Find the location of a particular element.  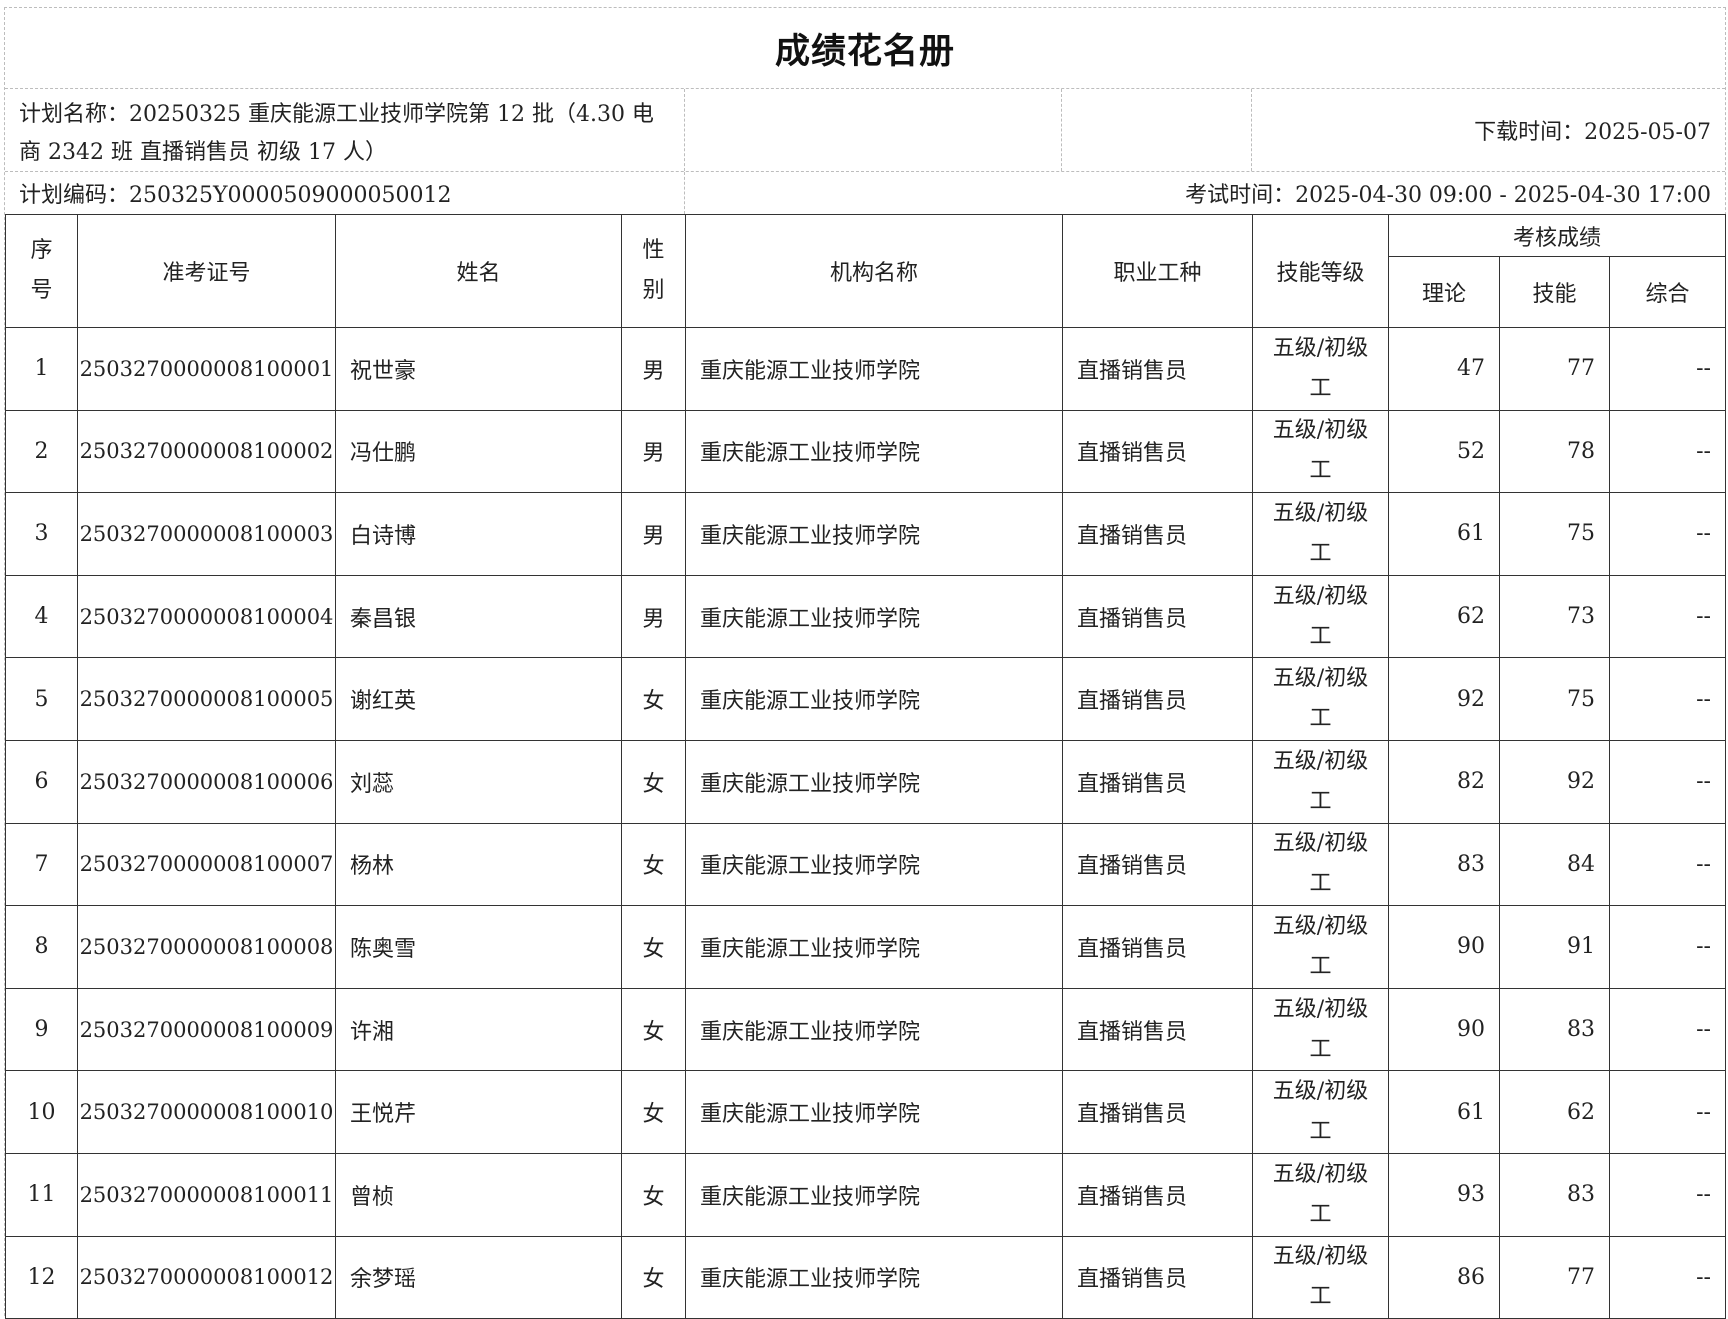

cell-index: 12 is located at coordinates (41, 1277).